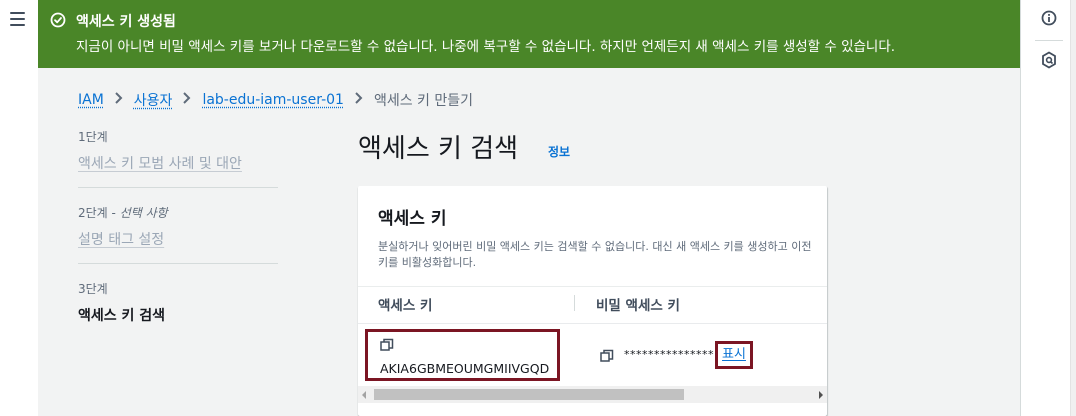 This screenshot has width=1076, height=416. What do you see at coordinates (734, 355) in the screenshot?
I see `show-secret-button: 표시` at bounding box center [734, 355].